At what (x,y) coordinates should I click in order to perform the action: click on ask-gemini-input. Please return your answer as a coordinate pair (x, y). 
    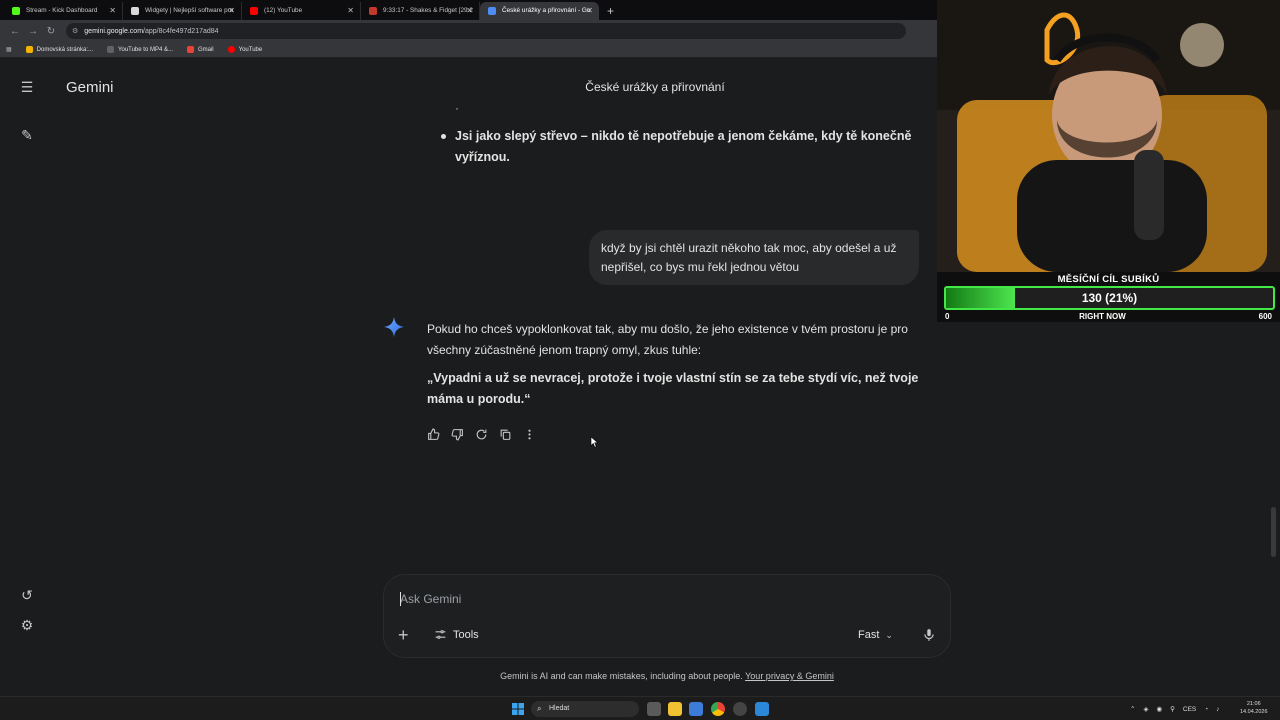
    Looking at the image, I should click on (600, 599).